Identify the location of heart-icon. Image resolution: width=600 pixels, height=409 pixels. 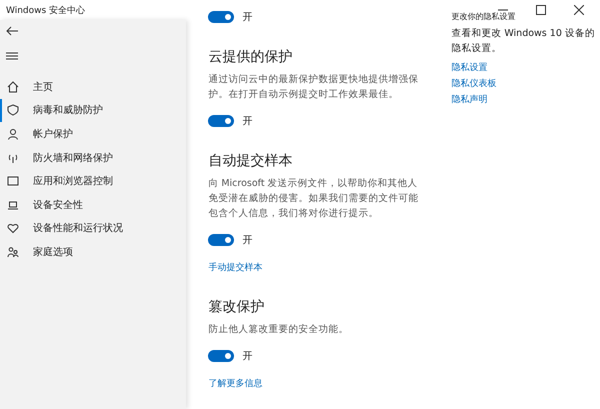
(13, 228).